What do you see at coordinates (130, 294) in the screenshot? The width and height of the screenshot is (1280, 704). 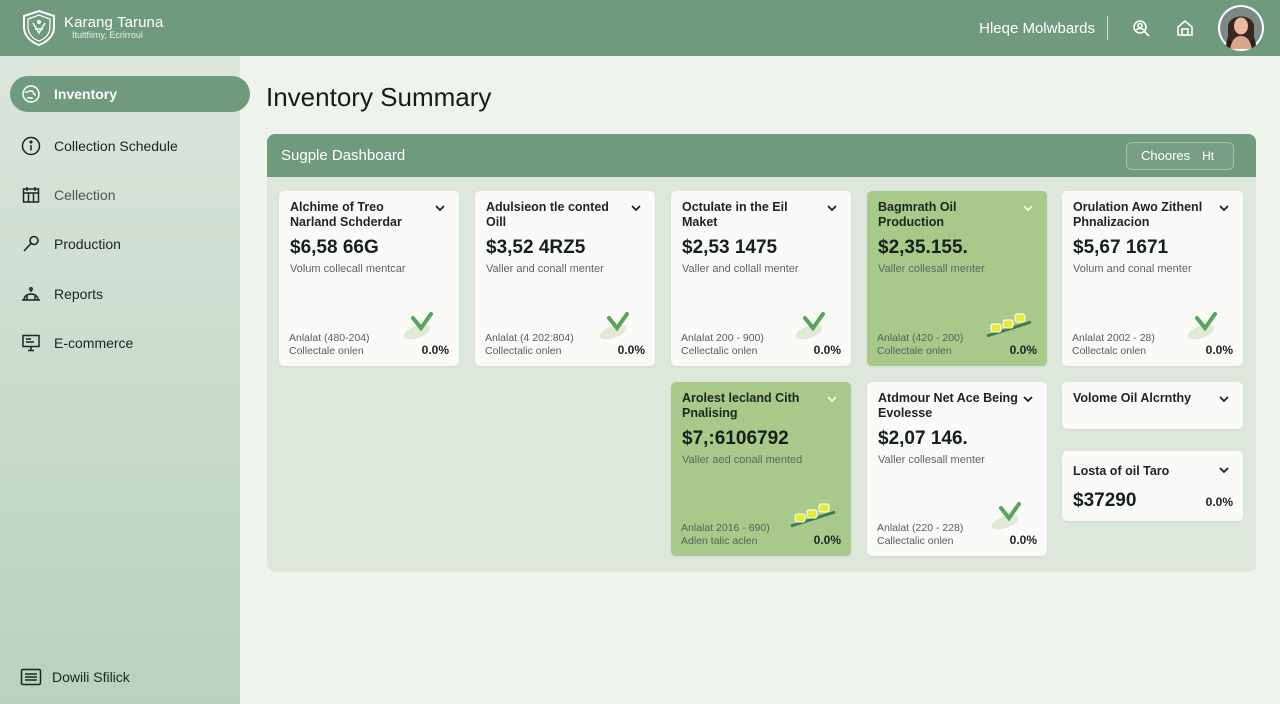 I see `sidebar-item-reports: Reports` at bounding box center [130, 294].